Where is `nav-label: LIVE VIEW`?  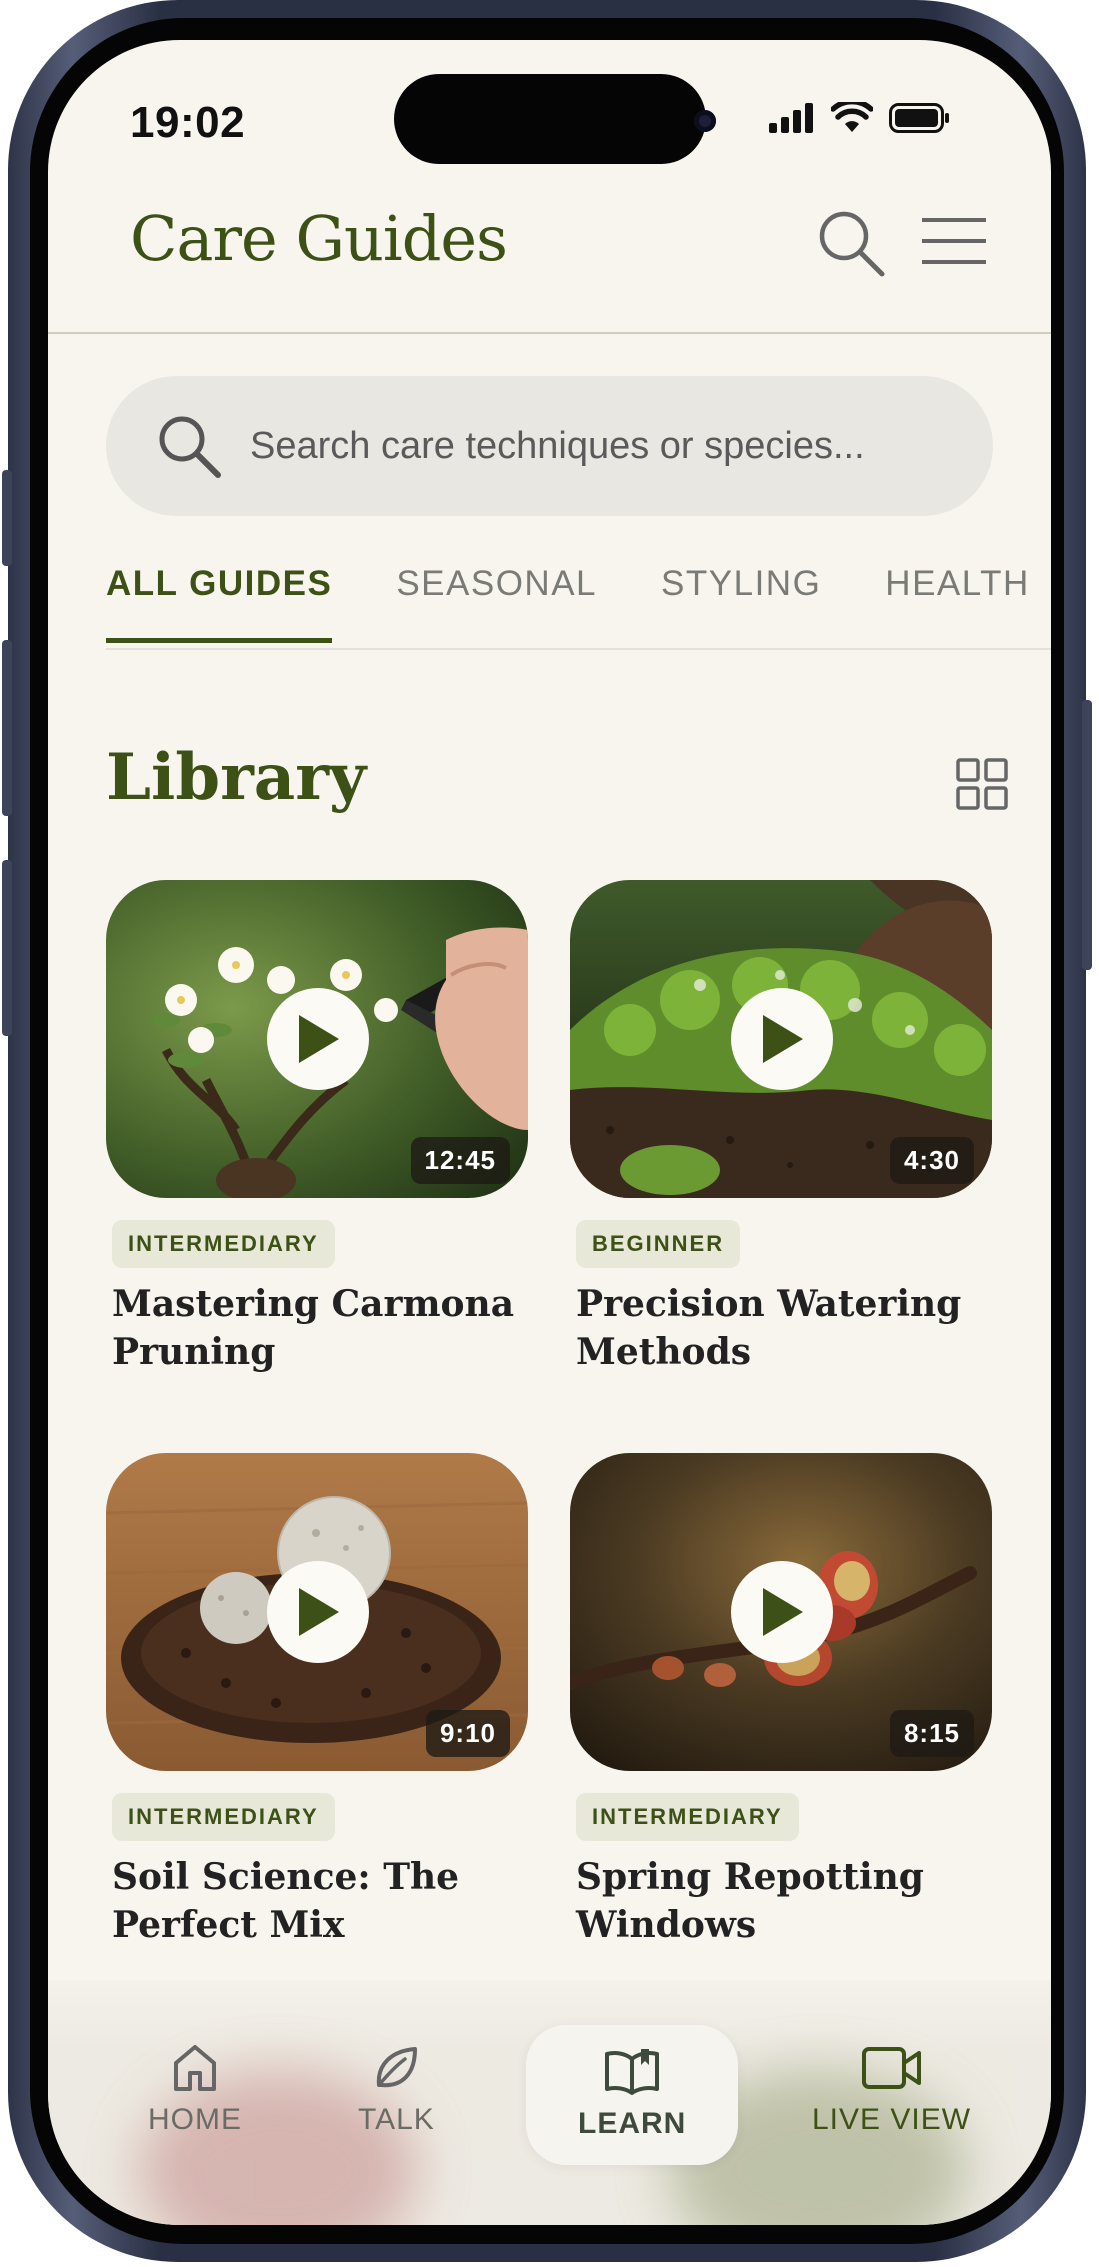 nav-label: LIVE VIEW is located at coordinates (892, 2119).